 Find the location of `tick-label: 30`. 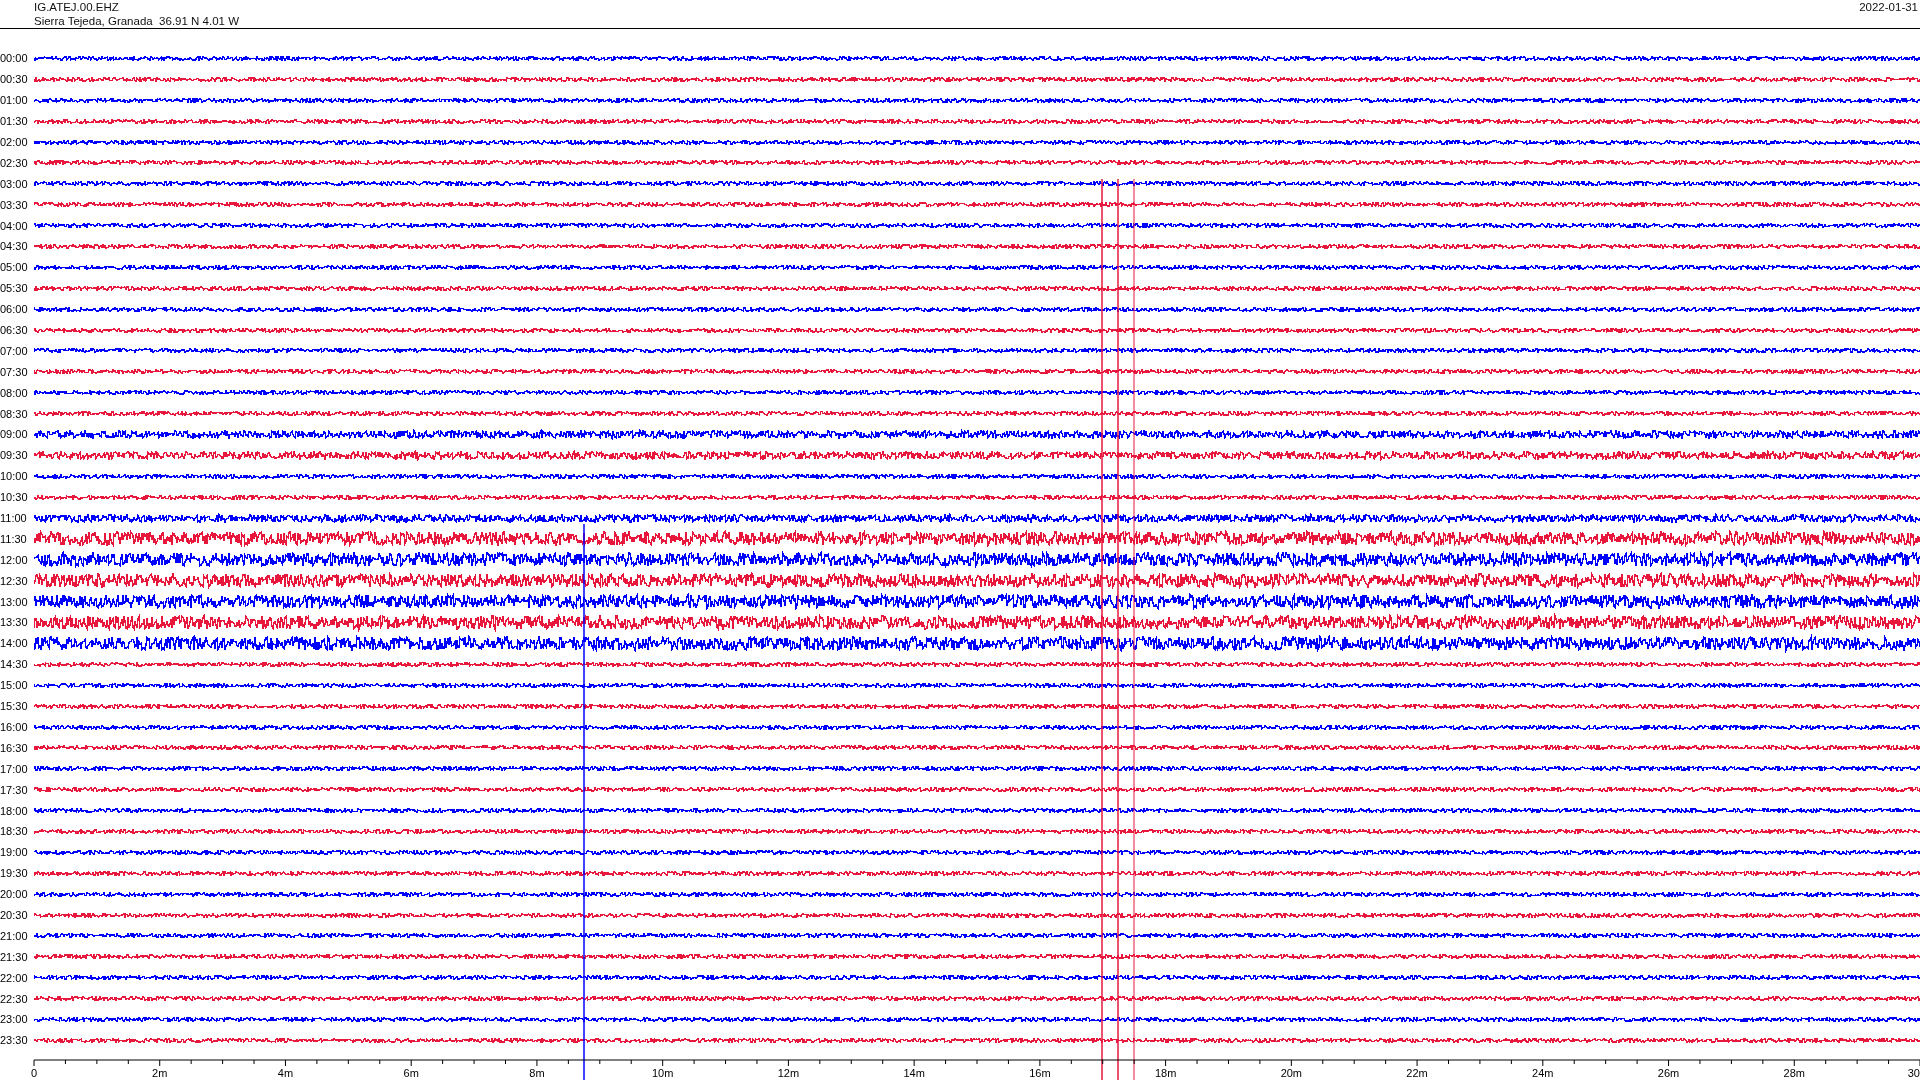

tick-label: 30 is located at coordinates (1913, 1072).